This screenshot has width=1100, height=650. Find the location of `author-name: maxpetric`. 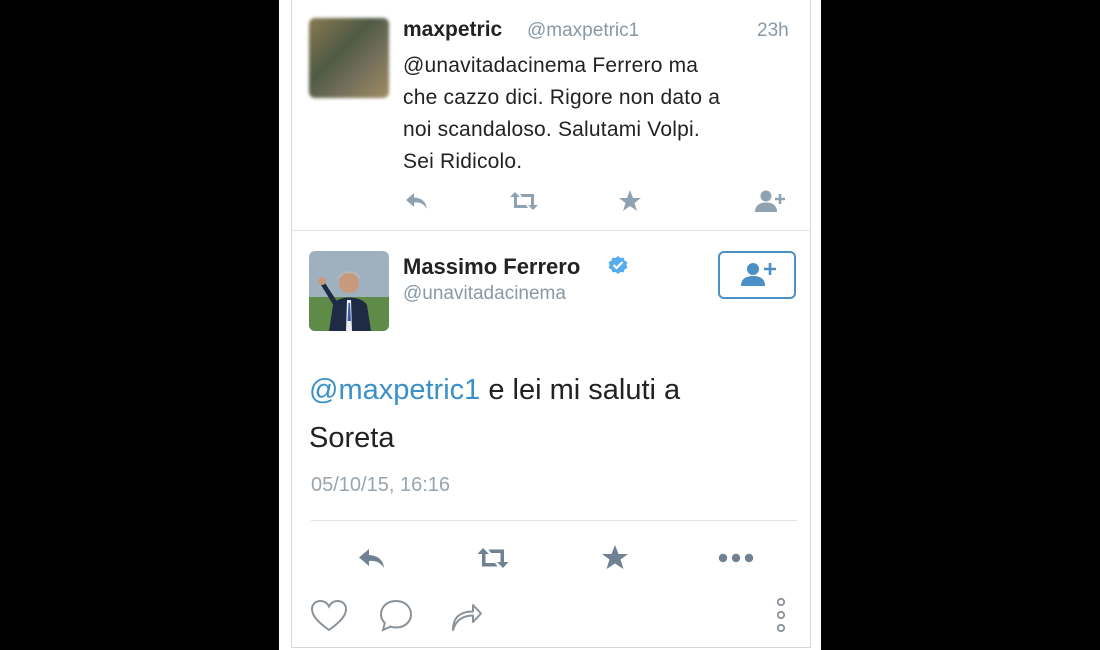

author-name: maxpetric is located at coordinates (452, 30).